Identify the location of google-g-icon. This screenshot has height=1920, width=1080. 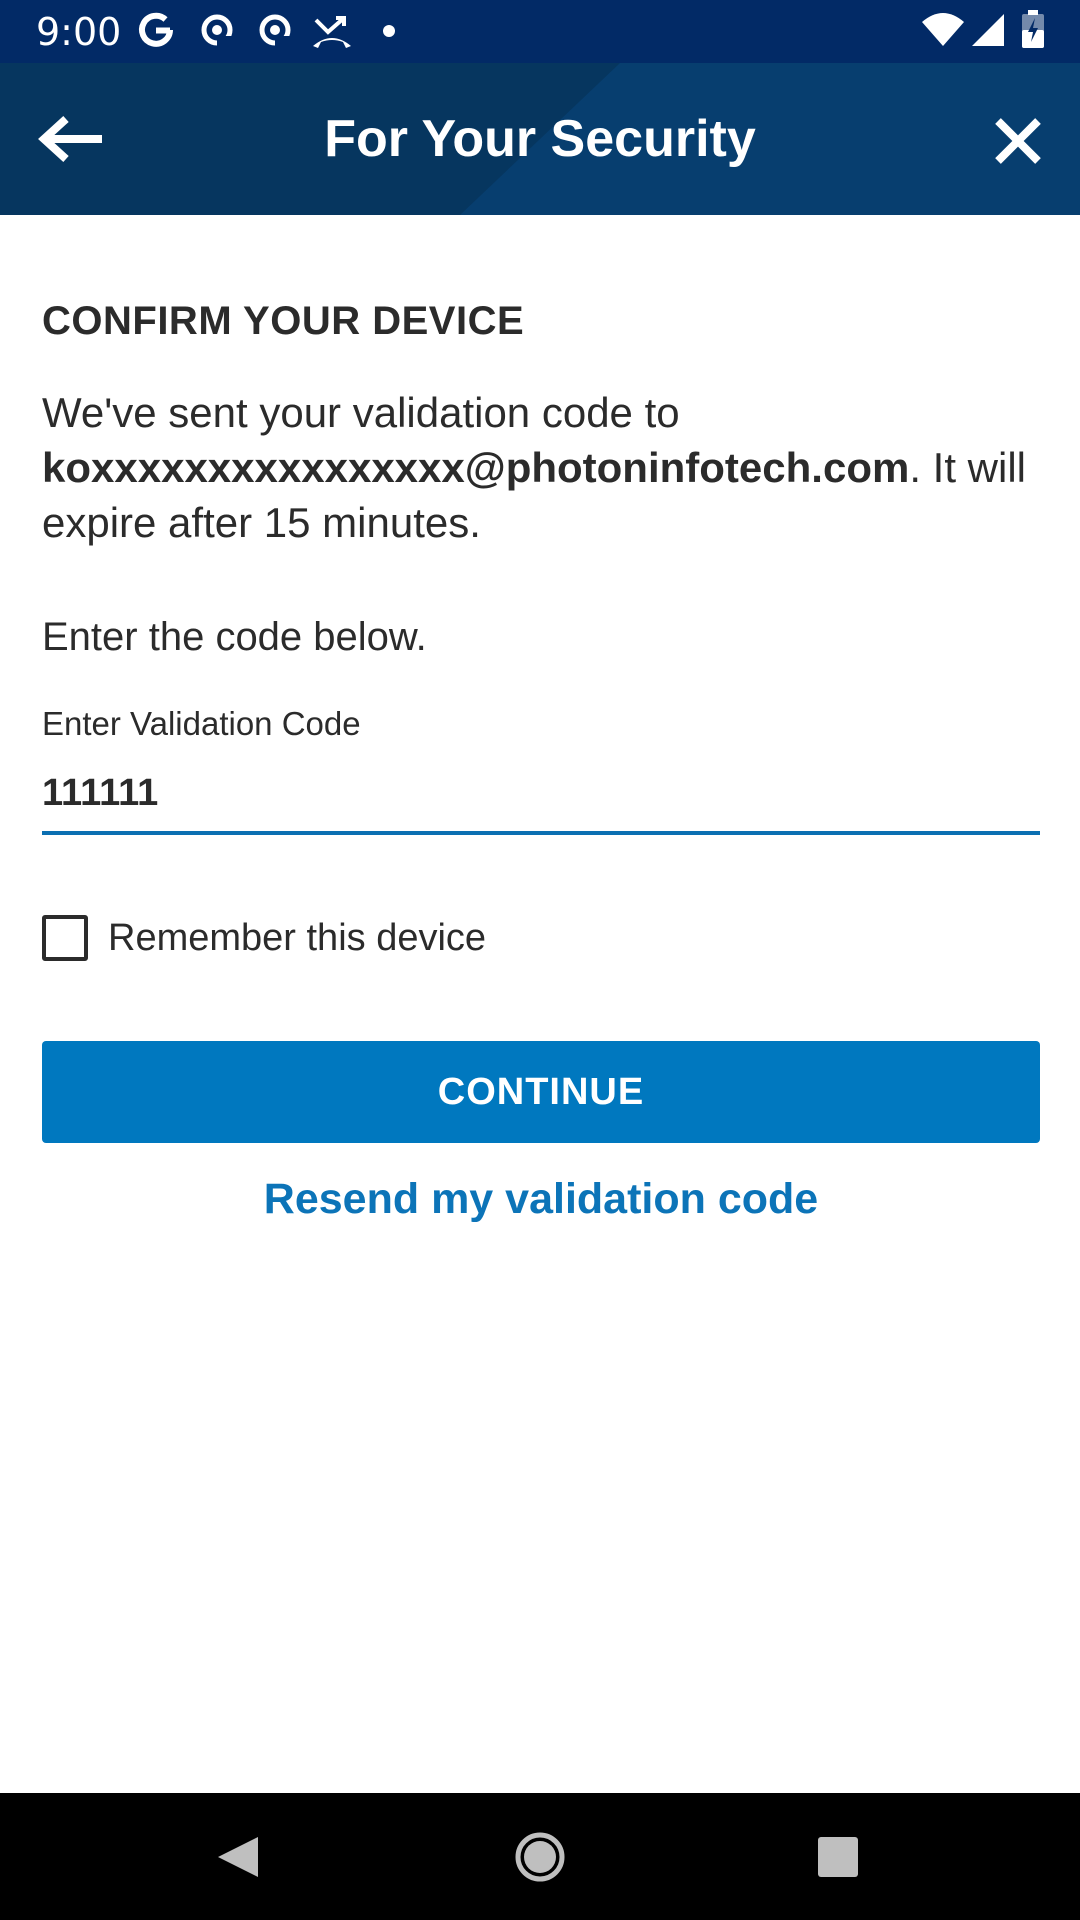
(156, 29).